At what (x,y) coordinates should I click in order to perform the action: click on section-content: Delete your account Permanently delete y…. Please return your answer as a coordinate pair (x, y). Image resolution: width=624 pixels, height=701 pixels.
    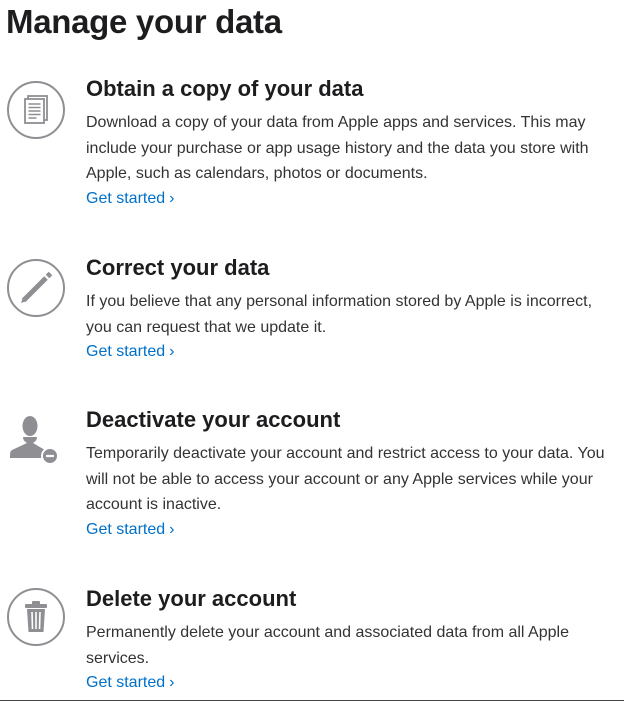
    Looking at the image, I should click on (352, 640).